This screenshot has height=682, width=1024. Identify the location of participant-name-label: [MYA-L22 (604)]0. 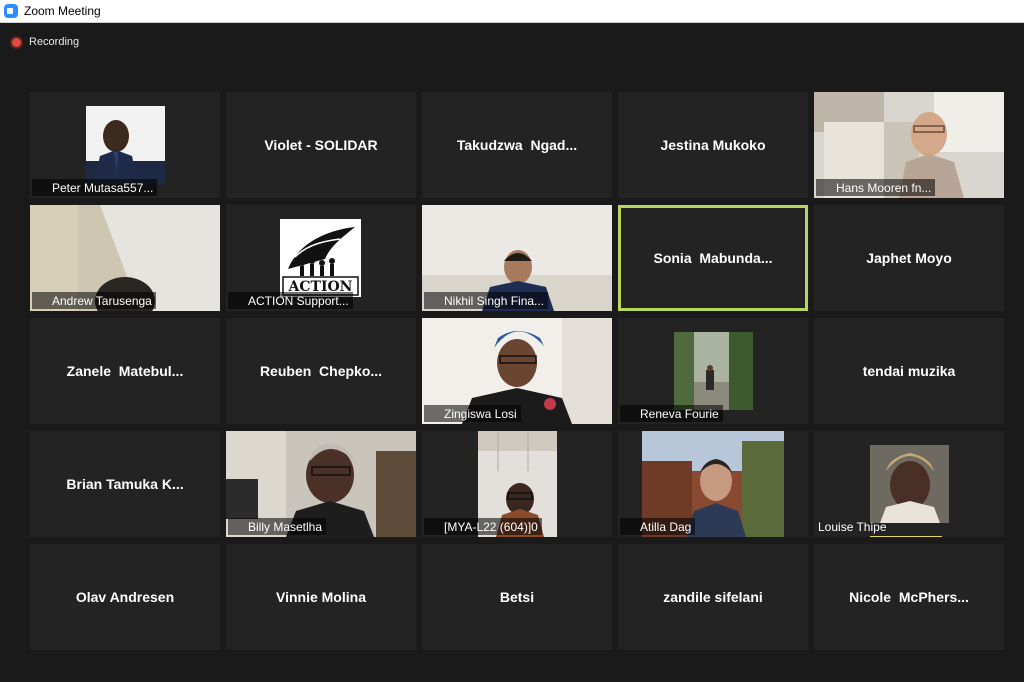
(483, 526).